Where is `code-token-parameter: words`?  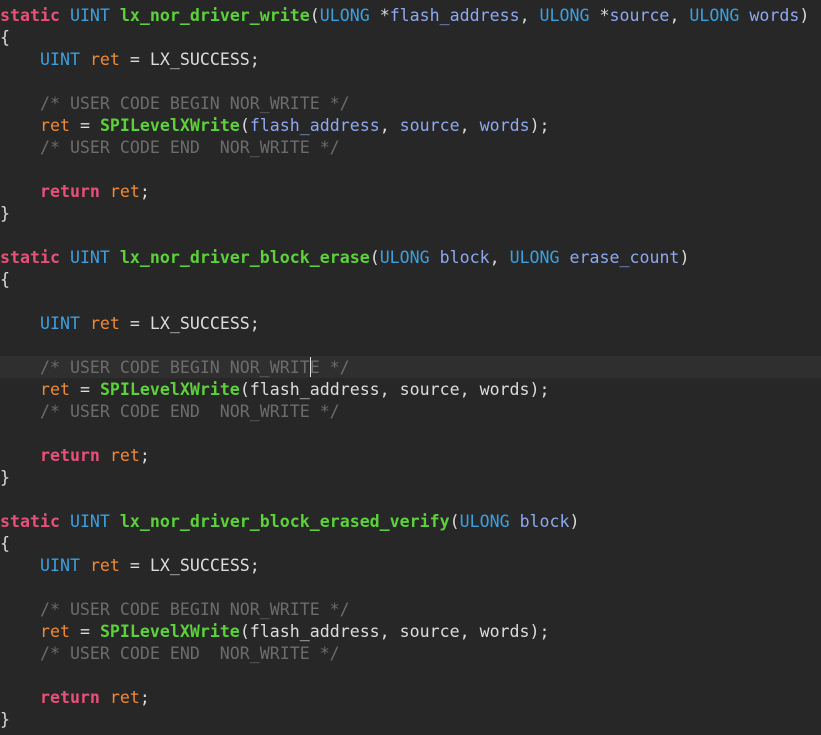 code-token-parameter: words is located at coordinates (504, 125).